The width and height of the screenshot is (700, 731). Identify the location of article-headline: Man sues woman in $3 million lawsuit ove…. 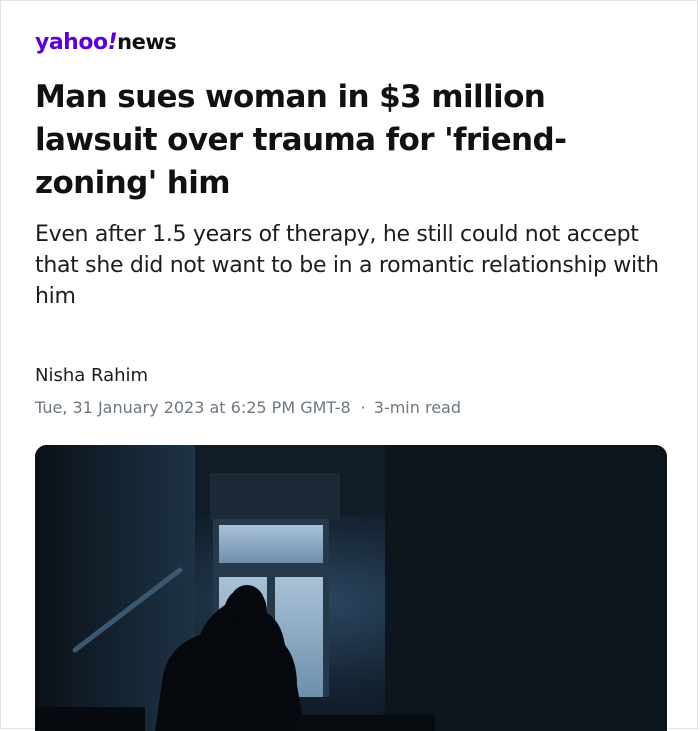
(301, 140).